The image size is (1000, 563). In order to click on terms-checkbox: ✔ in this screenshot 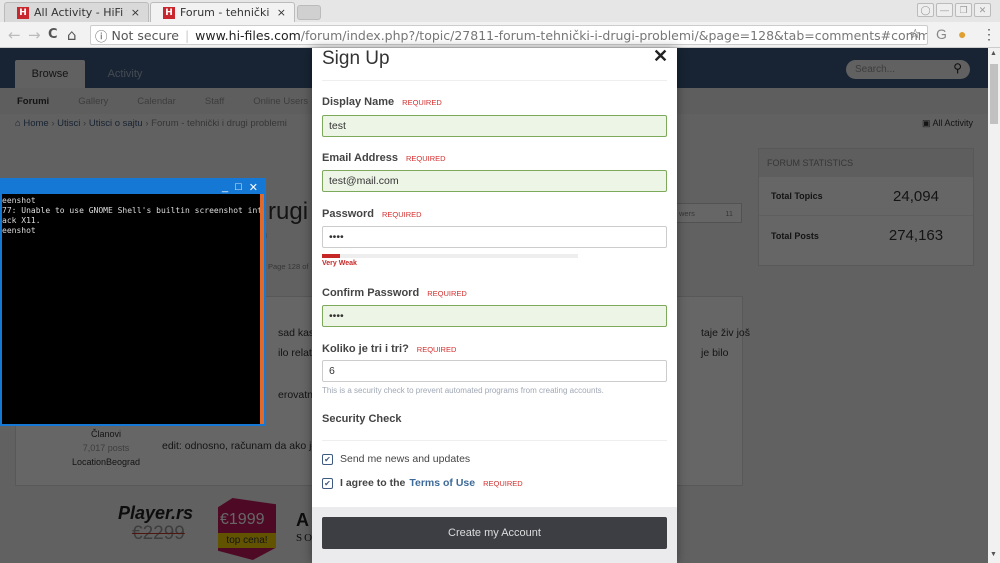, I will do `click(327, 483)`.